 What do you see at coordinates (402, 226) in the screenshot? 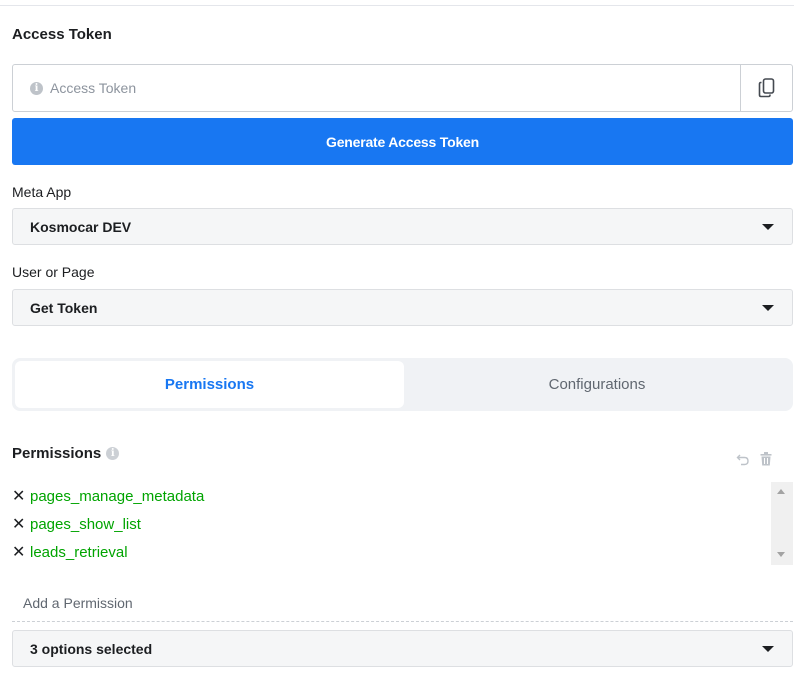
I see `meta-app-select: Kosmocar DEV` at bounding box center [402, 226].